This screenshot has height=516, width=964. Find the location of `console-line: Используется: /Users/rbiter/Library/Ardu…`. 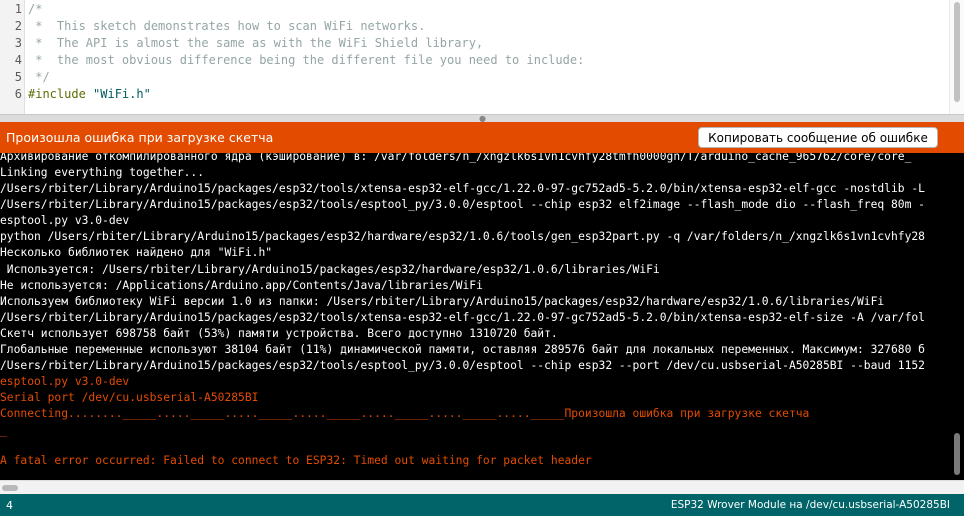

console-line: Используется: /Users/rbiter/Library/Ardu… is located at coordinates (330, 269).